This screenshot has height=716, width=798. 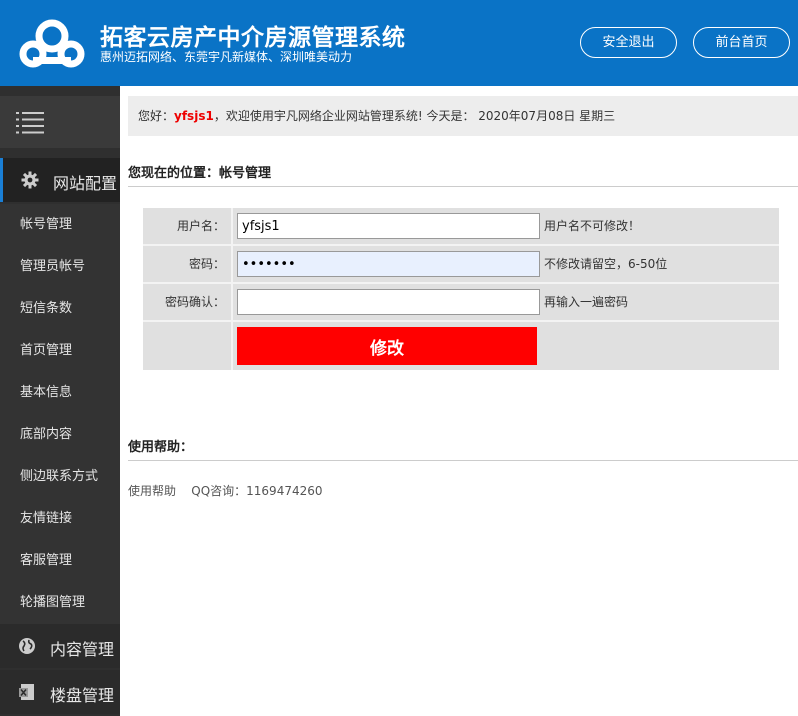 I want to click on welcome-message: ，欢迎使用宇凡网络企业网站管理系统! 今天是： 2020年07月08日 星期三, so click(x=414, y=116).